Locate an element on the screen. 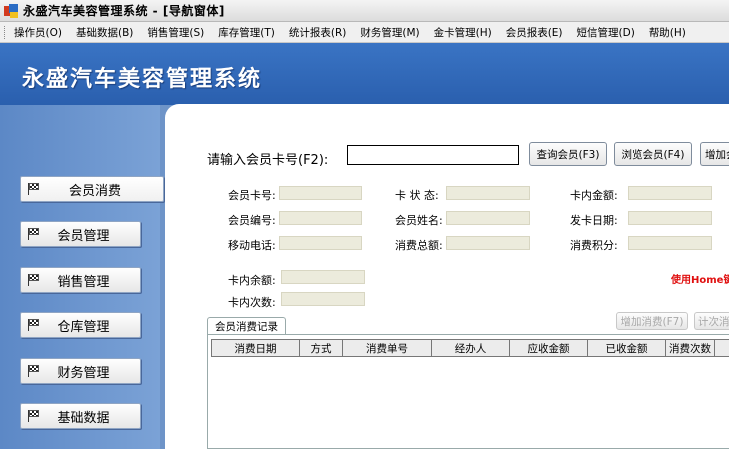 This screenshot has width=729, height=449. member-no-label: 会员编号: is located at coordinates (252, 220).